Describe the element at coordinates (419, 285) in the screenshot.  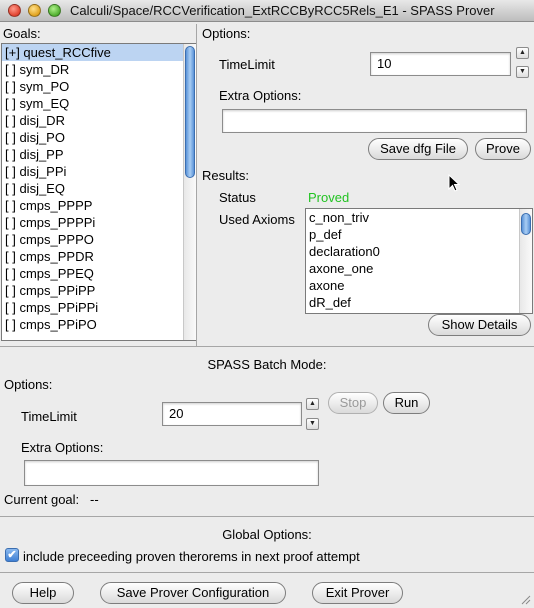
I see `axiom-item: axone` at that location.